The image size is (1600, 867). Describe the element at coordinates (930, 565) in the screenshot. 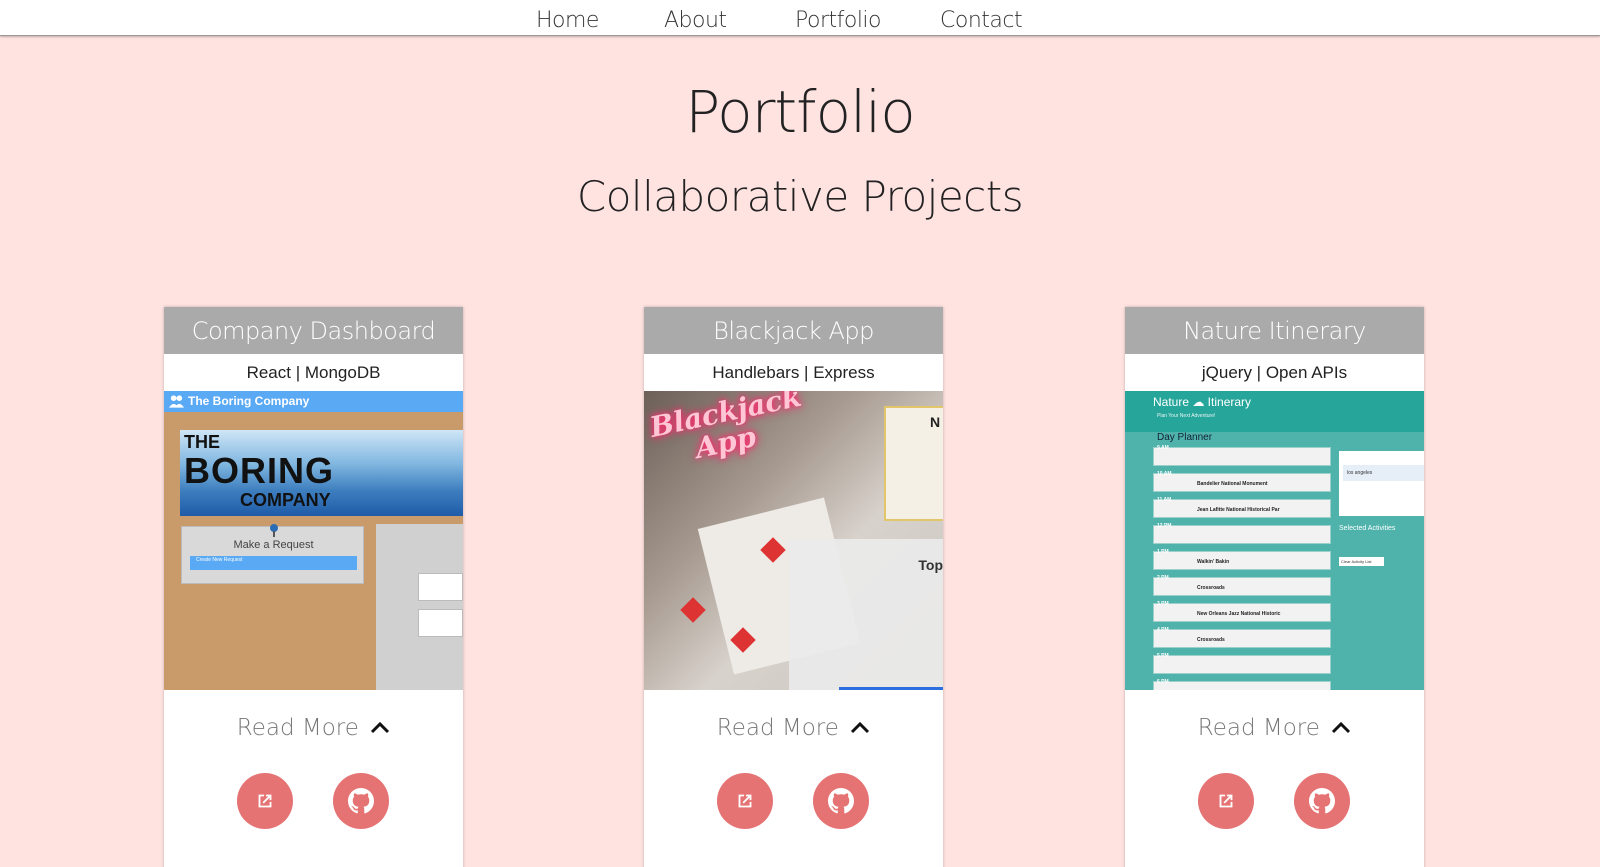

I see `leaderboard-title: Top` at that location.